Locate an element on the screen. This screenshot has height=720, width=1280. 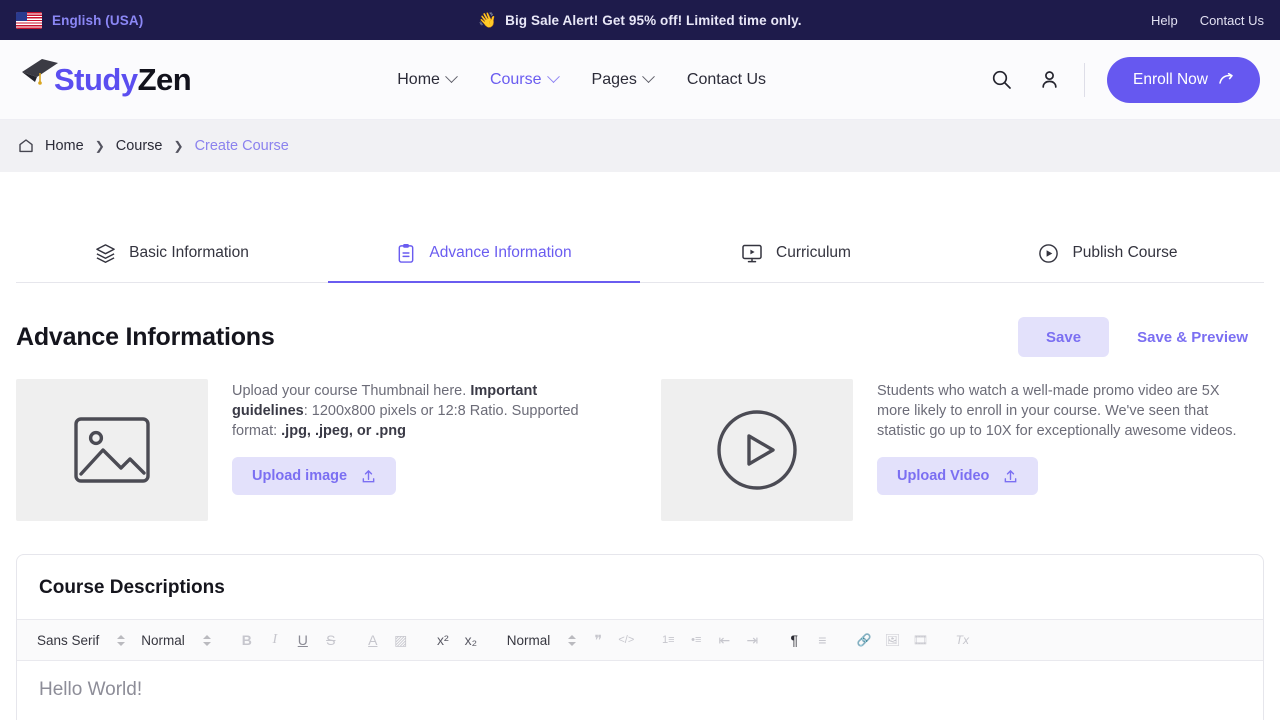
language-label: English (USA) is located at coordinates (98, 20).